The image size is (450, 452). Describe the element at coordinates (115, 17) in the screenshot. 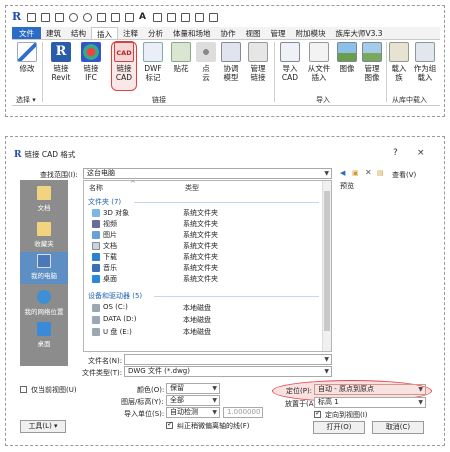

I see `measure-icon` at that location.